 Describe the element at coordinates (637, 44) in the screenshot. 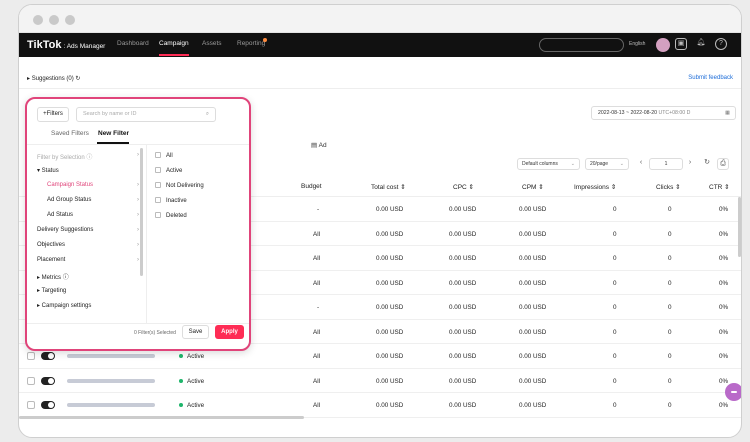

I see `language-selector: English` at that location.